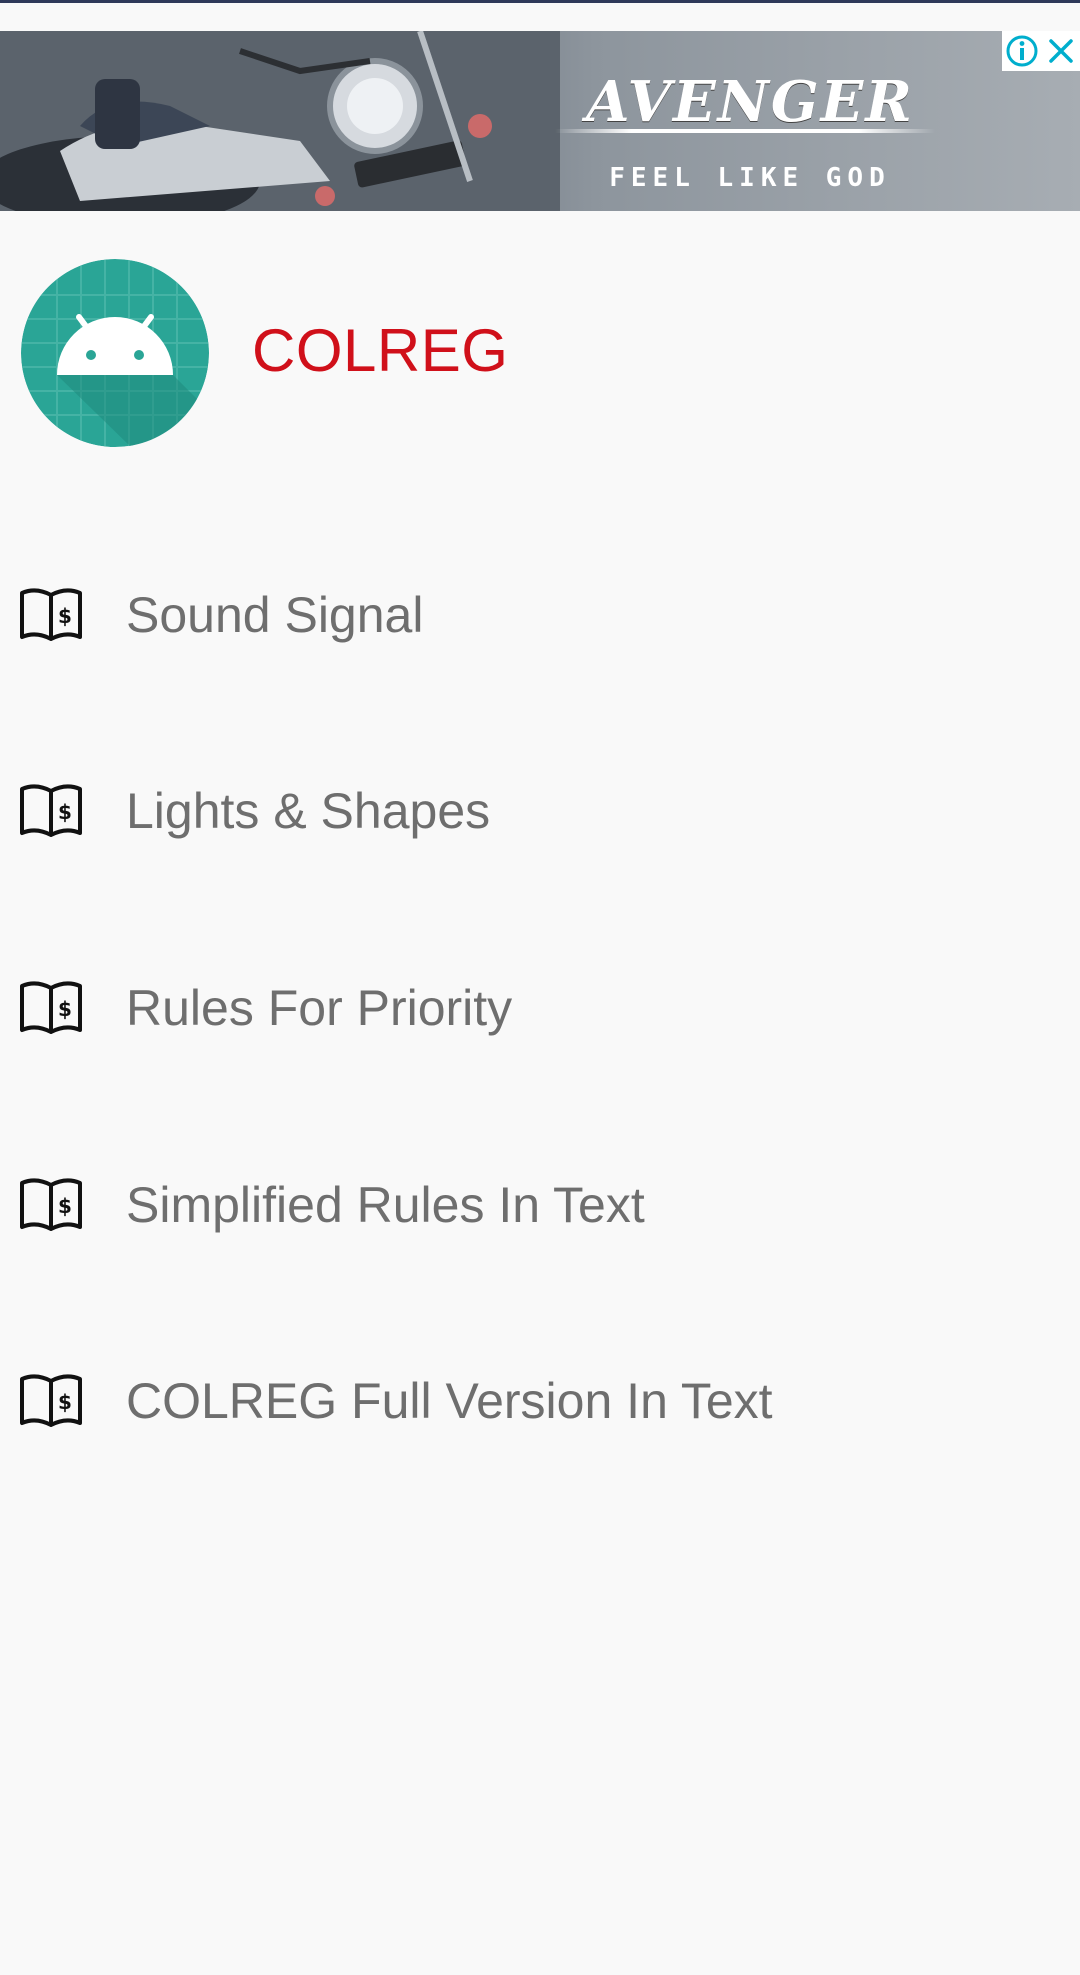  I want to click on menu-item-colreg-full-version: $ COLREG Full Version In Text, so click(540, 1401).